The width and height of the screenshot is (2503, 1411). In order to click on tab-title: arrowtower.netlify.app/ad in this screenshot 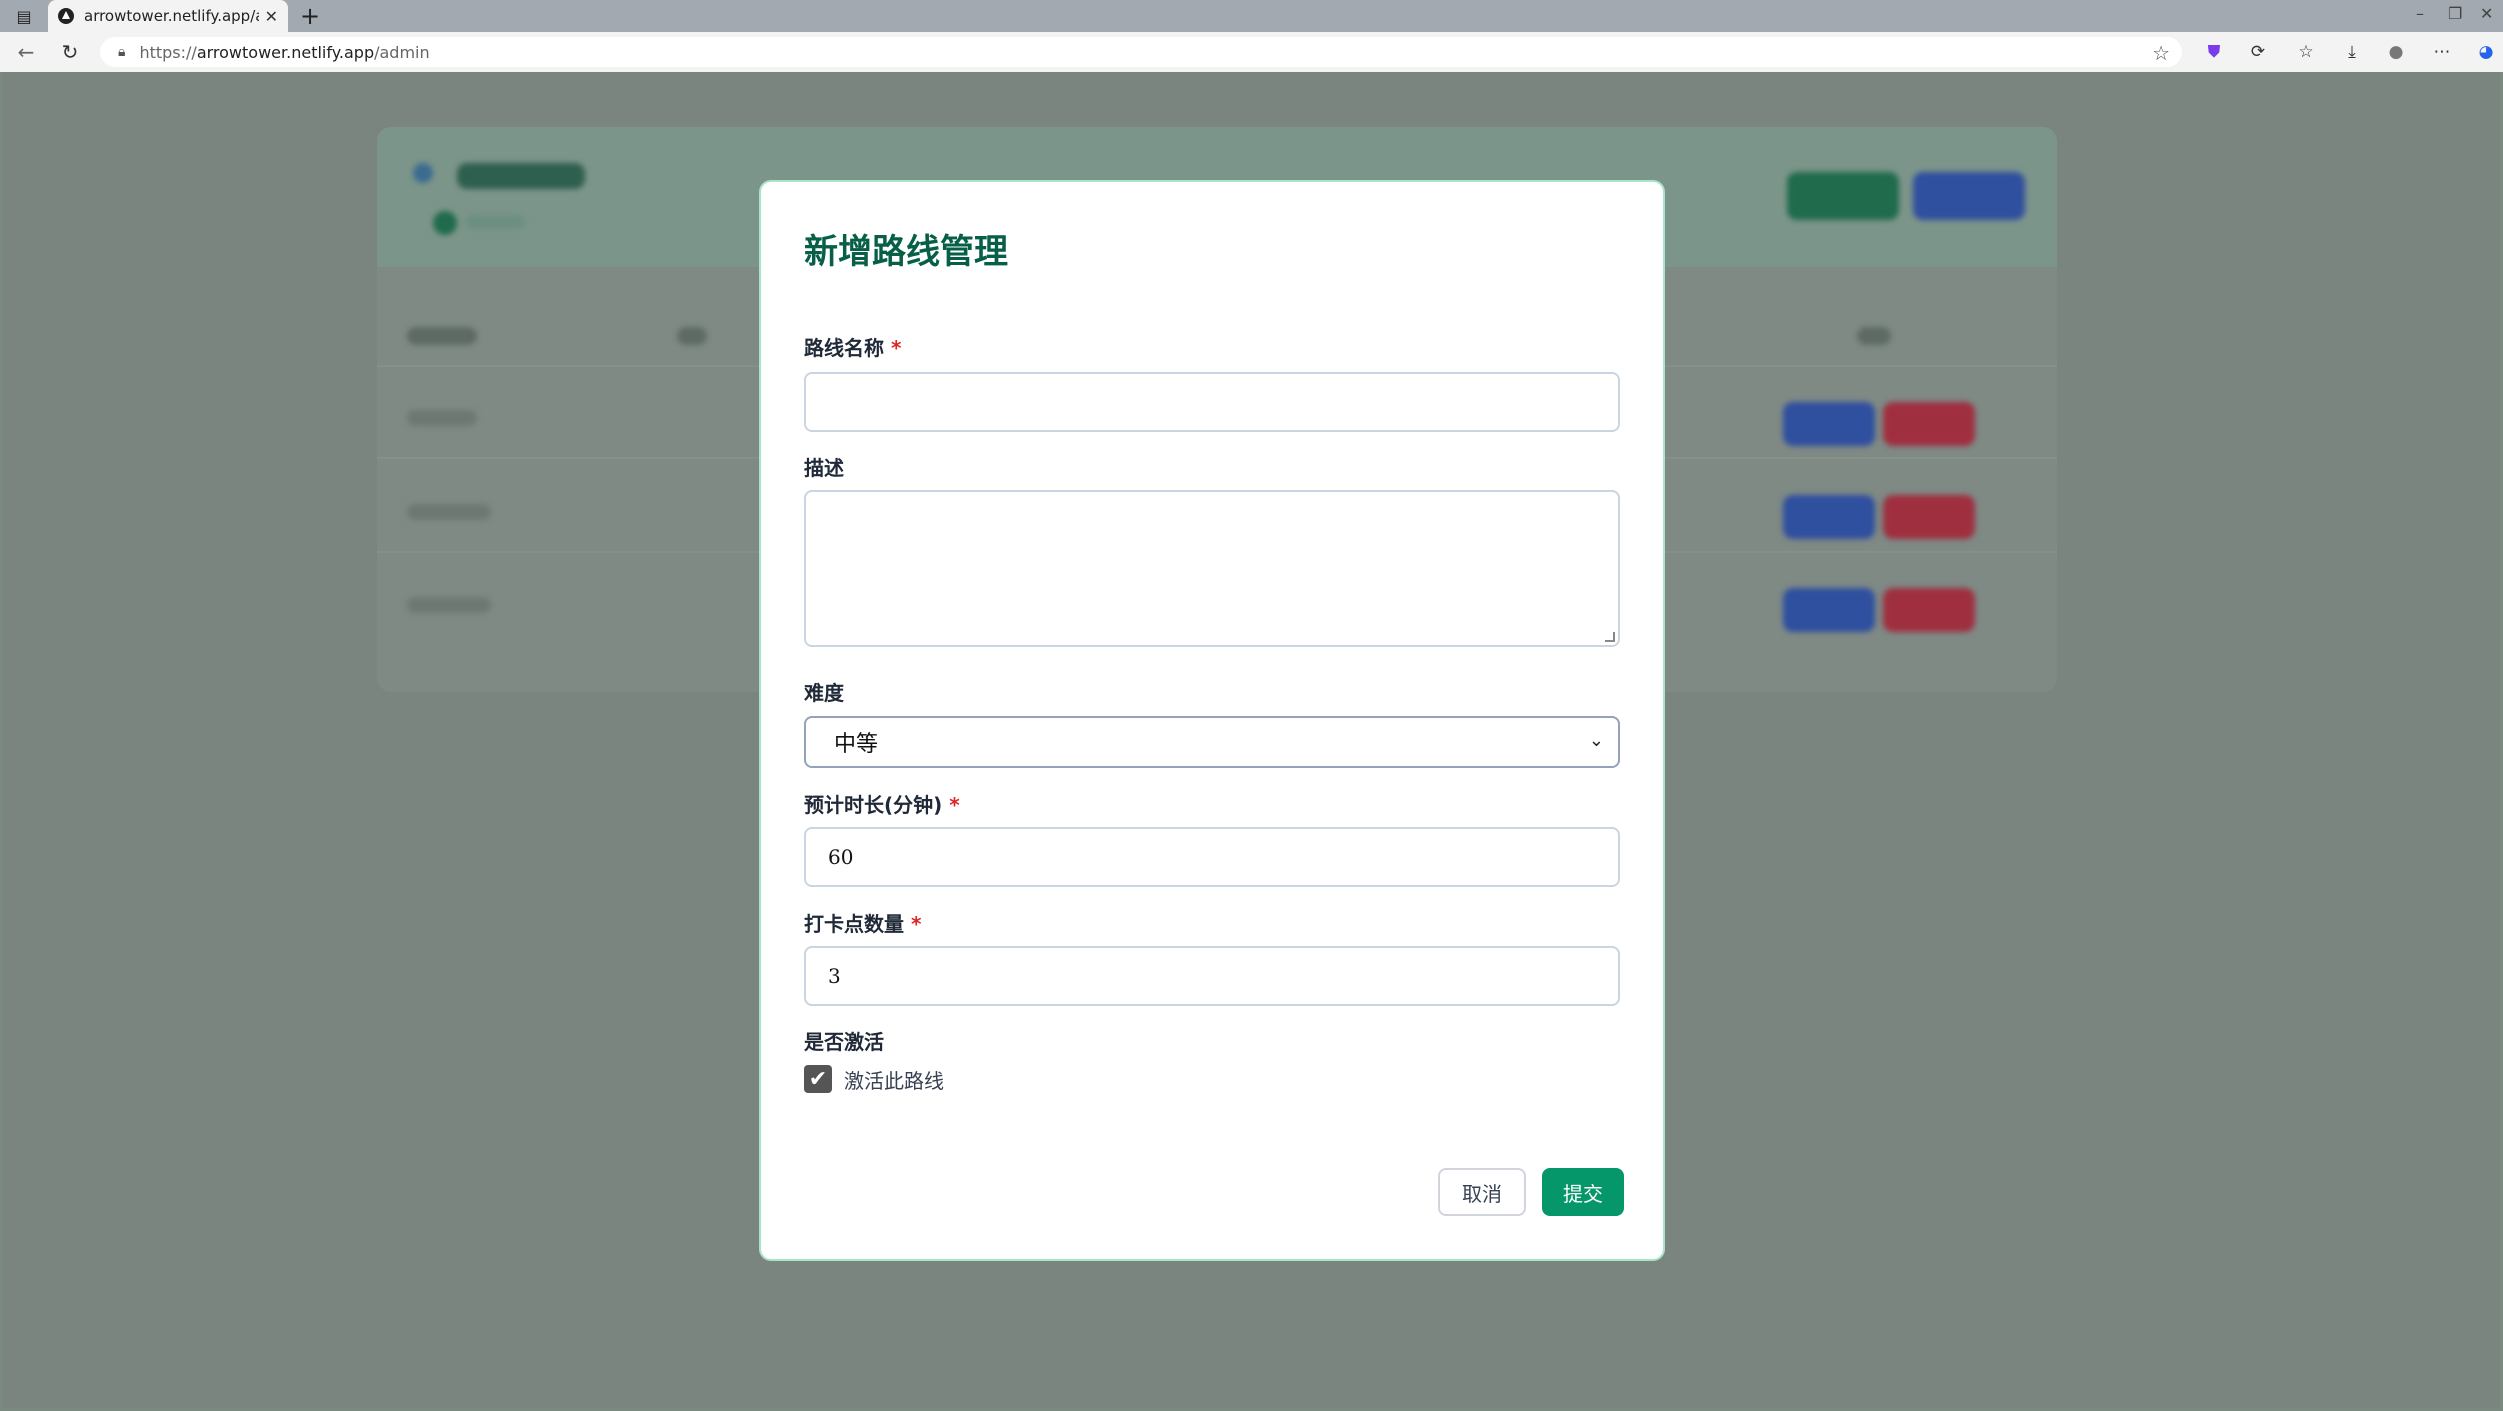, I will do `click(171, 16)`.